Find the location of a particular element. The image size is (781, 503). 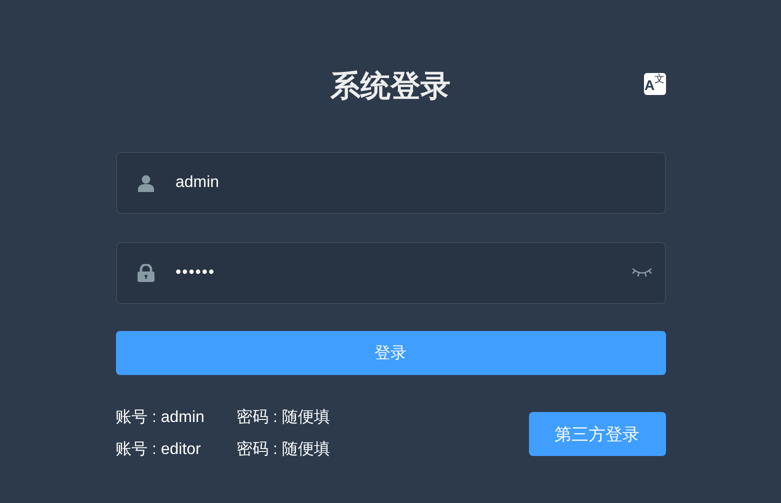

password-field: •••••• is located at coordinates (391, 273).